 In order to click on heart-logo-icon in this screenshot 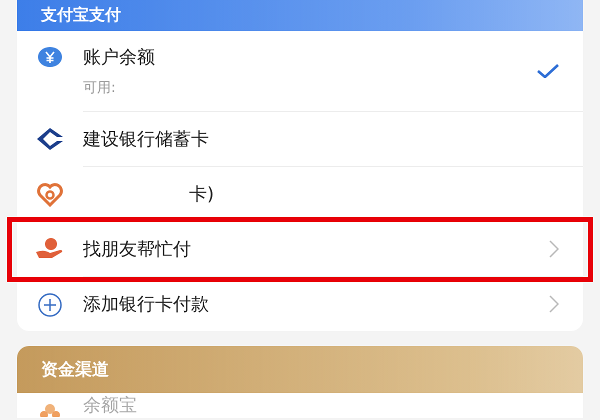, I will do `click(50, 195)`.